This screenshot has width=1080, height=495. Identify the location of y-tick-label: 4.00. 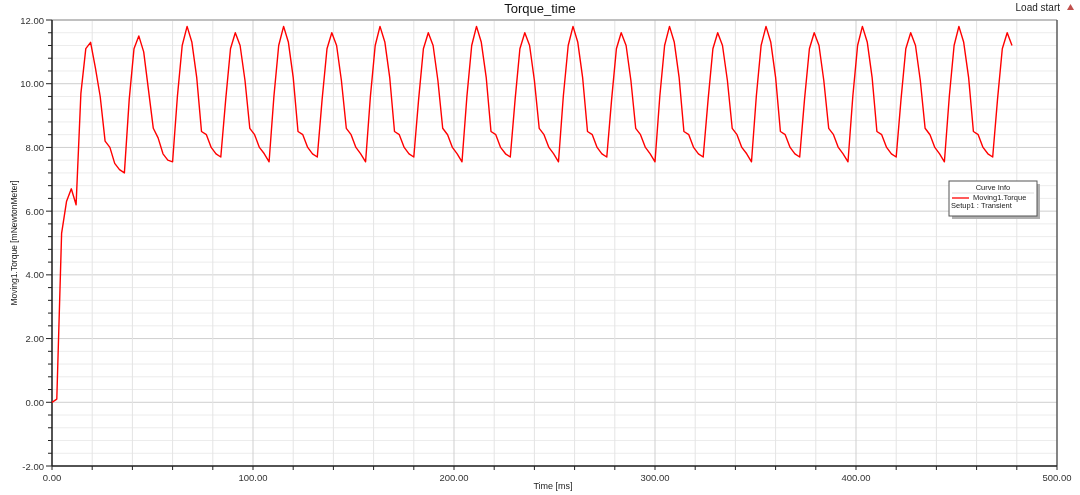
(34, 275).